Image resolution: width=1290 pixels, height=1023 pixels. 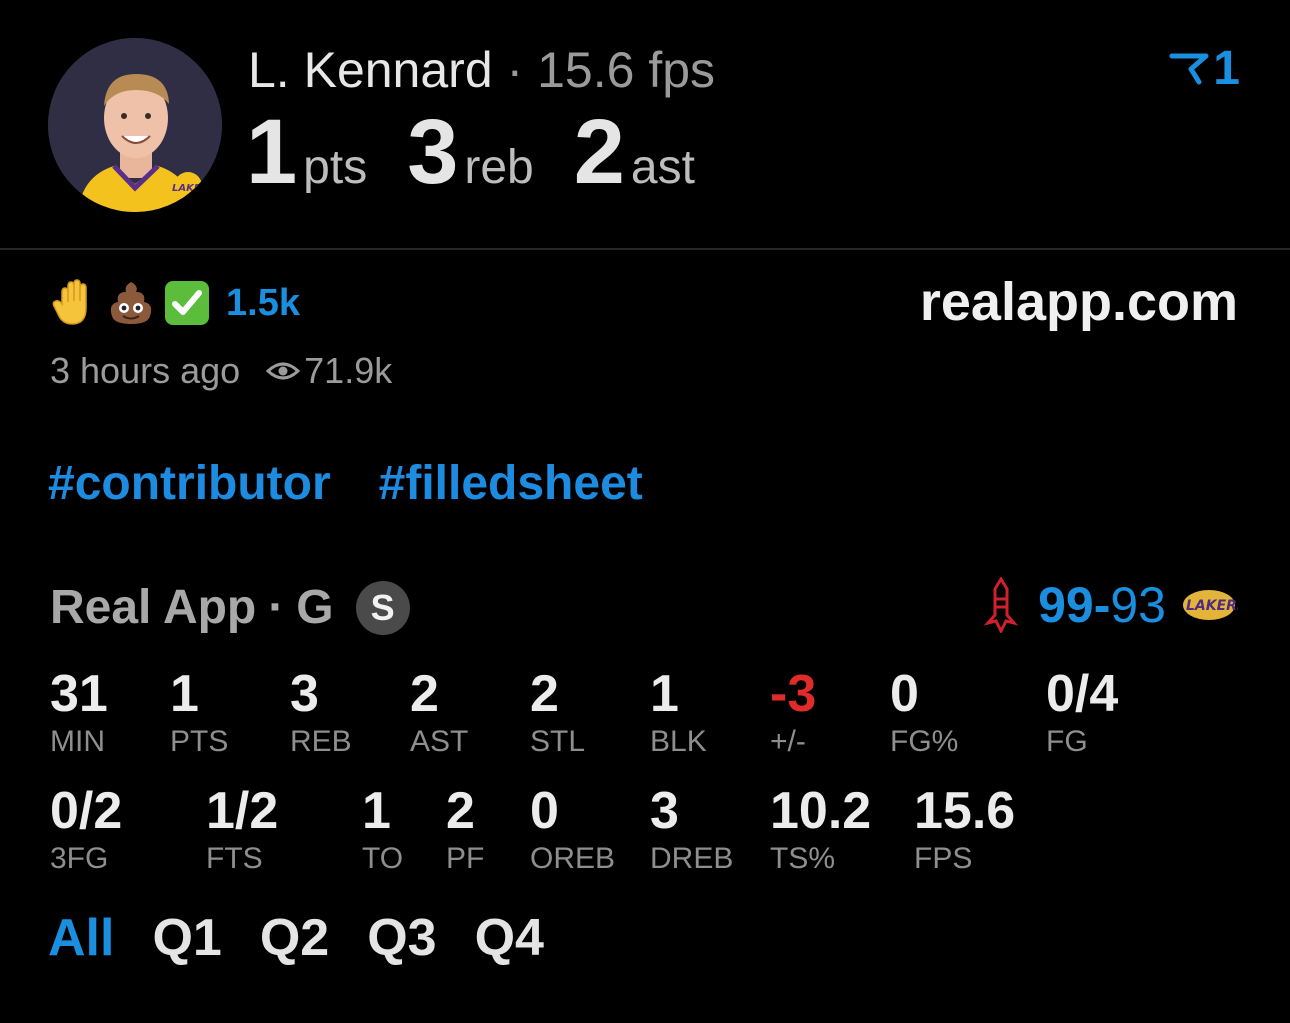 I want to click on stat-label: REB, so click(x=321, y=741).